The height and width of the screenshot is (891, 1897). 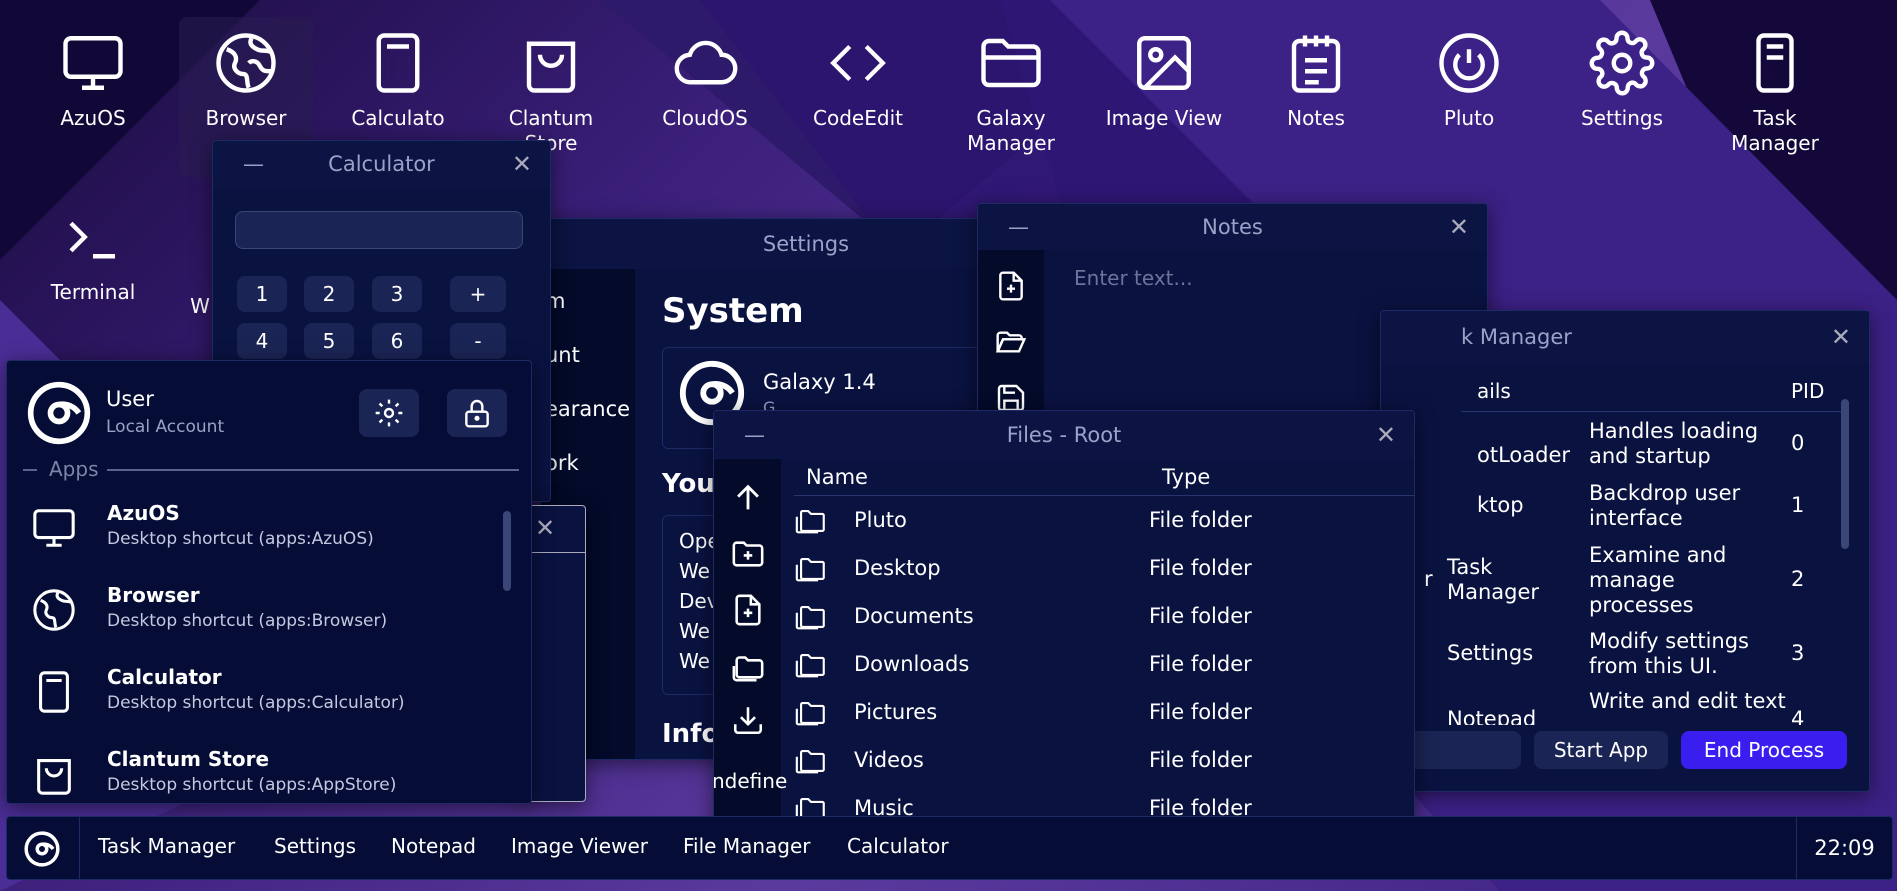 I want to click on desktop-icon-azuos: AzuOS, so click(x=93, y=65).